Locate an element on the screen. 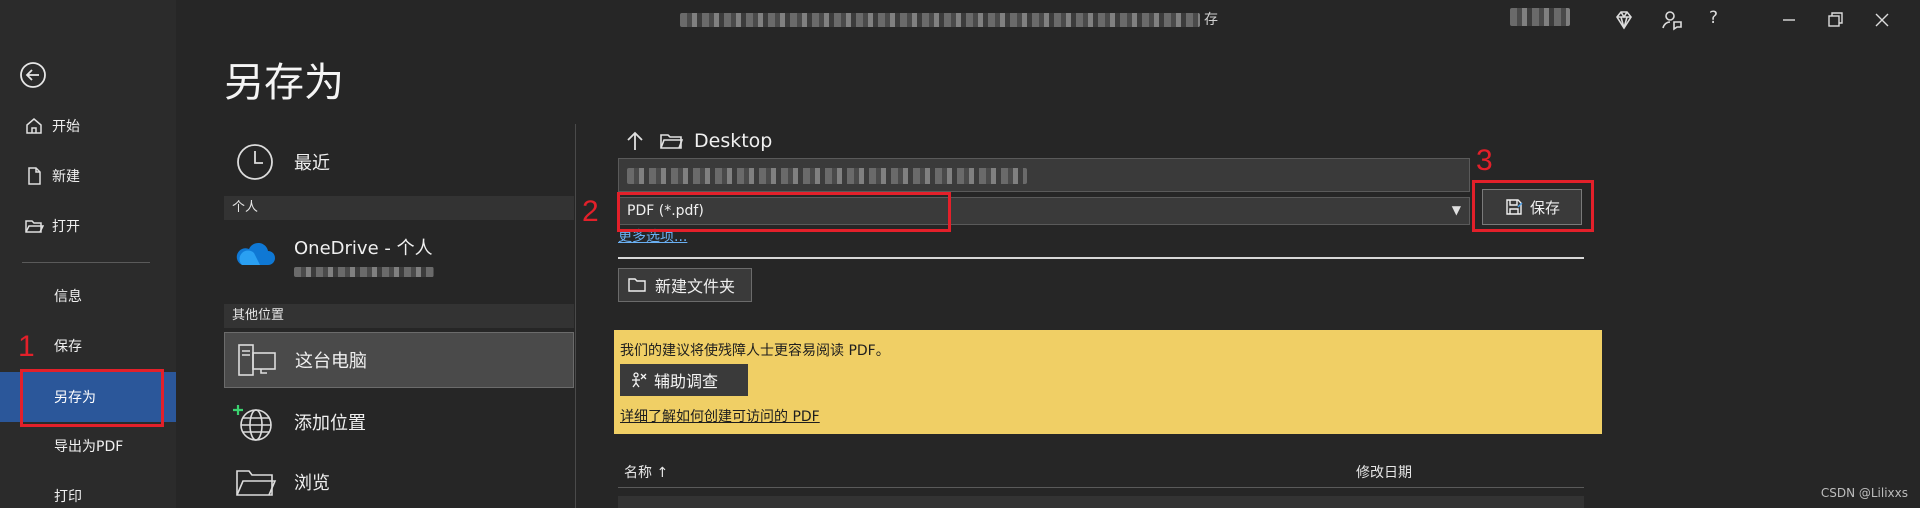 Image resolution: width=1920 pixels, height=508 pixels. location-label: OneDrive - 个人 is located at coordinates (363, 248).